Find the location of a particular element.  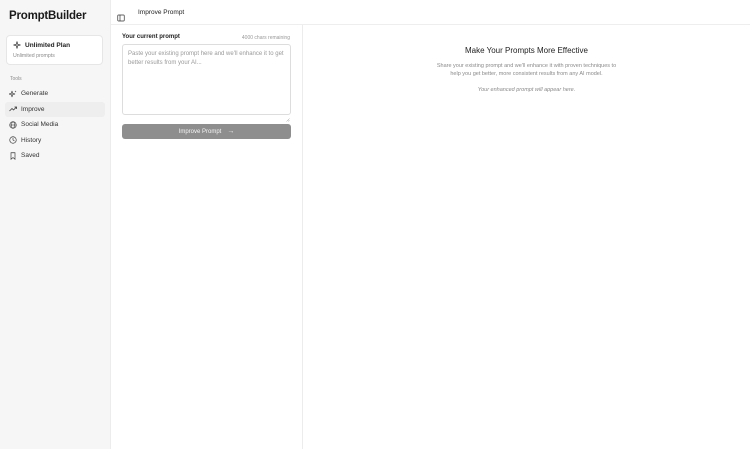

empty-state-note: Your enhanced prompt will appear here. is located at coordinates (526, 90).